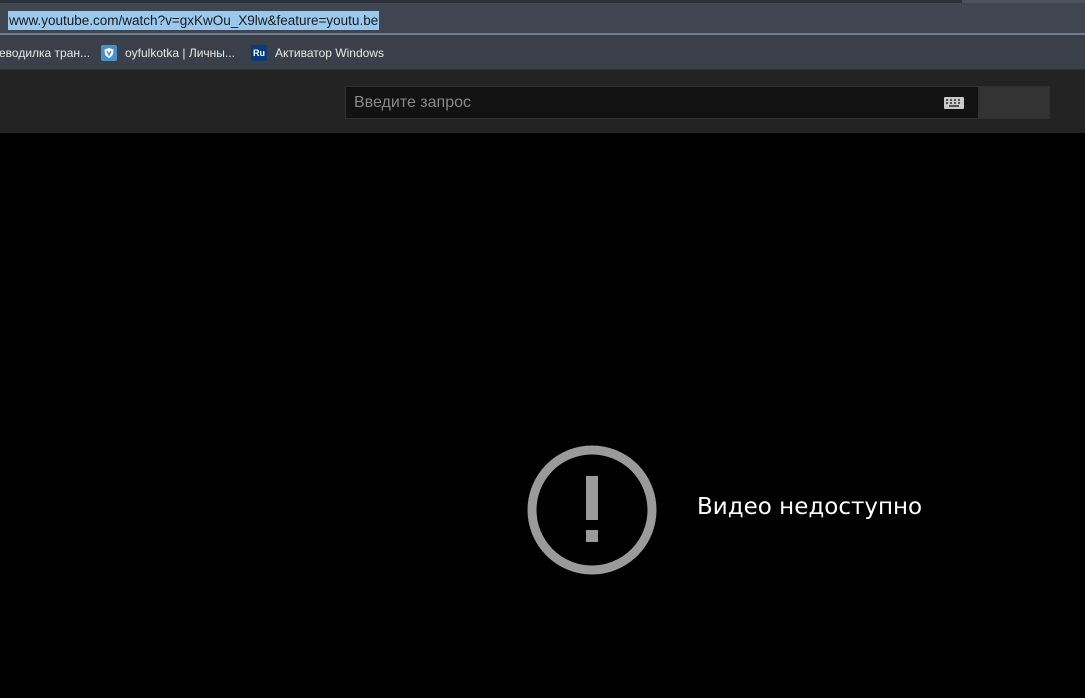 Image resolution: width=1085 pixels, height=698 pixels. What do you see at coordinates (481, 1) in the screenshot?
I see `tab-strip` at bounding box center [481, 1].